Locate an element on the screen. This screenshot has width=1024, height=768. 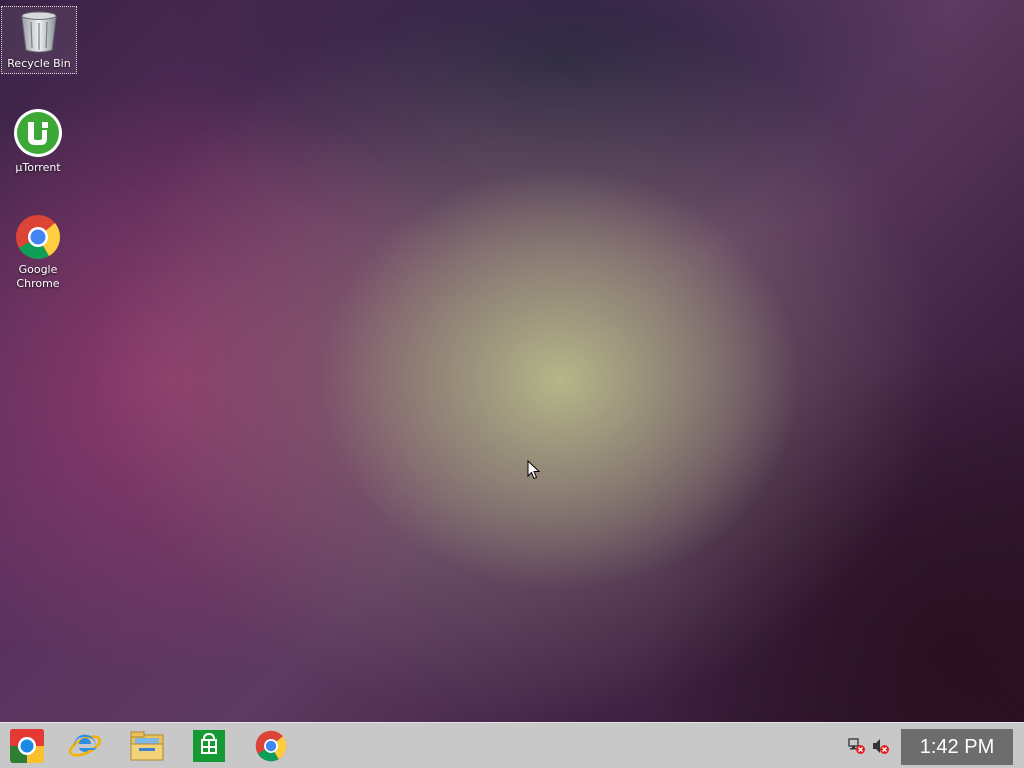
store-icon is located at coordinates (209, 746).